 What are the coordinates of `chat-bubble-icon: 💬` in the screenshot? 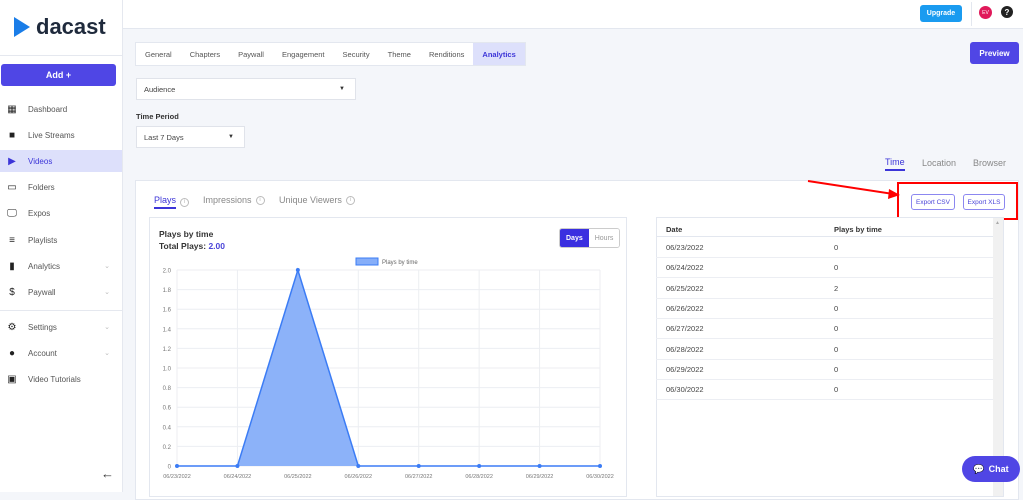 It's located at (979, 468).